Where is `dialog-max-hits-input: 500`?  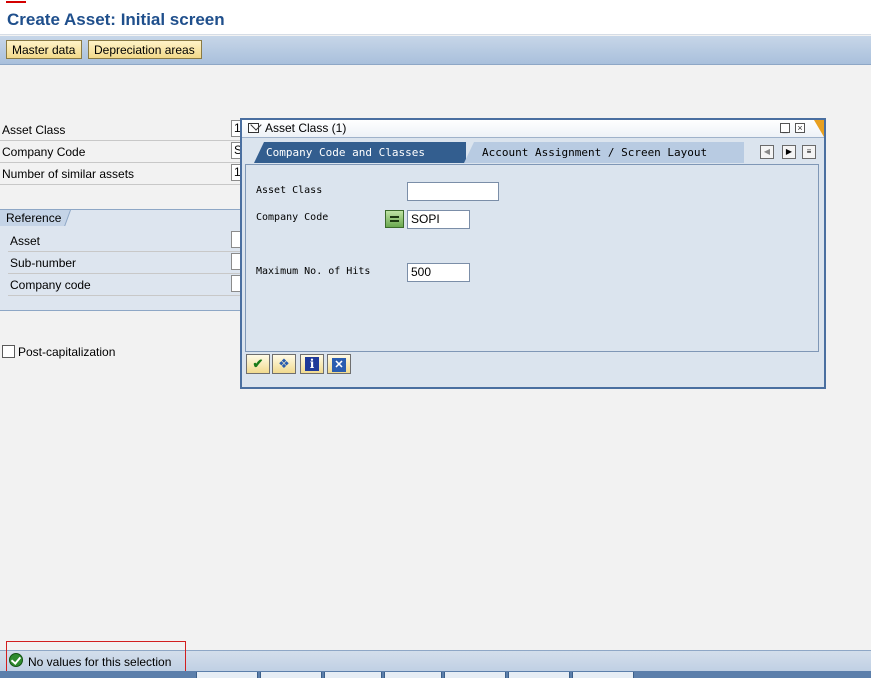
dialog-max-hits-input: 500 is located at coordinates (438, 272).